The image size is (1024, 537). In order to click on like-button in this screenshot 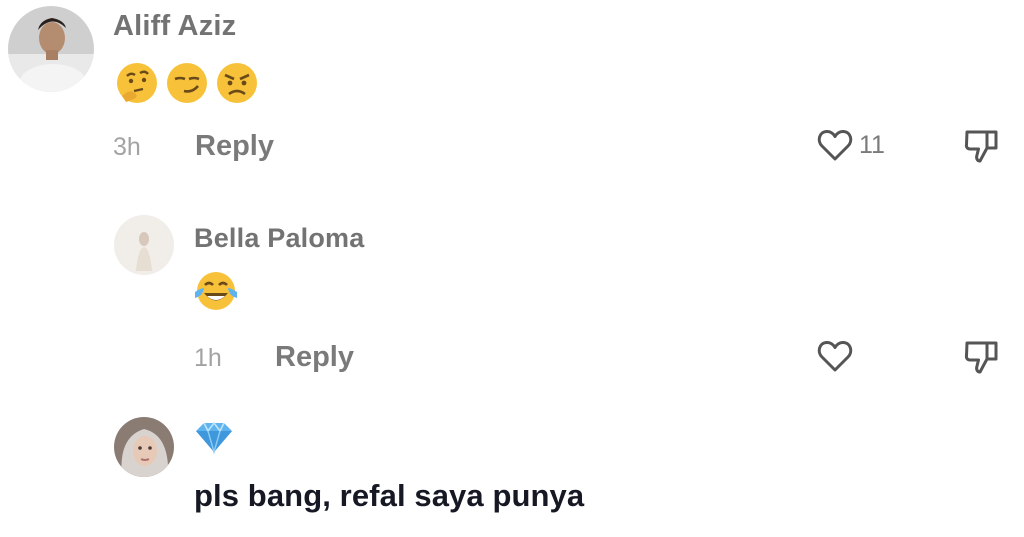, I will do `click(838, 356)`.